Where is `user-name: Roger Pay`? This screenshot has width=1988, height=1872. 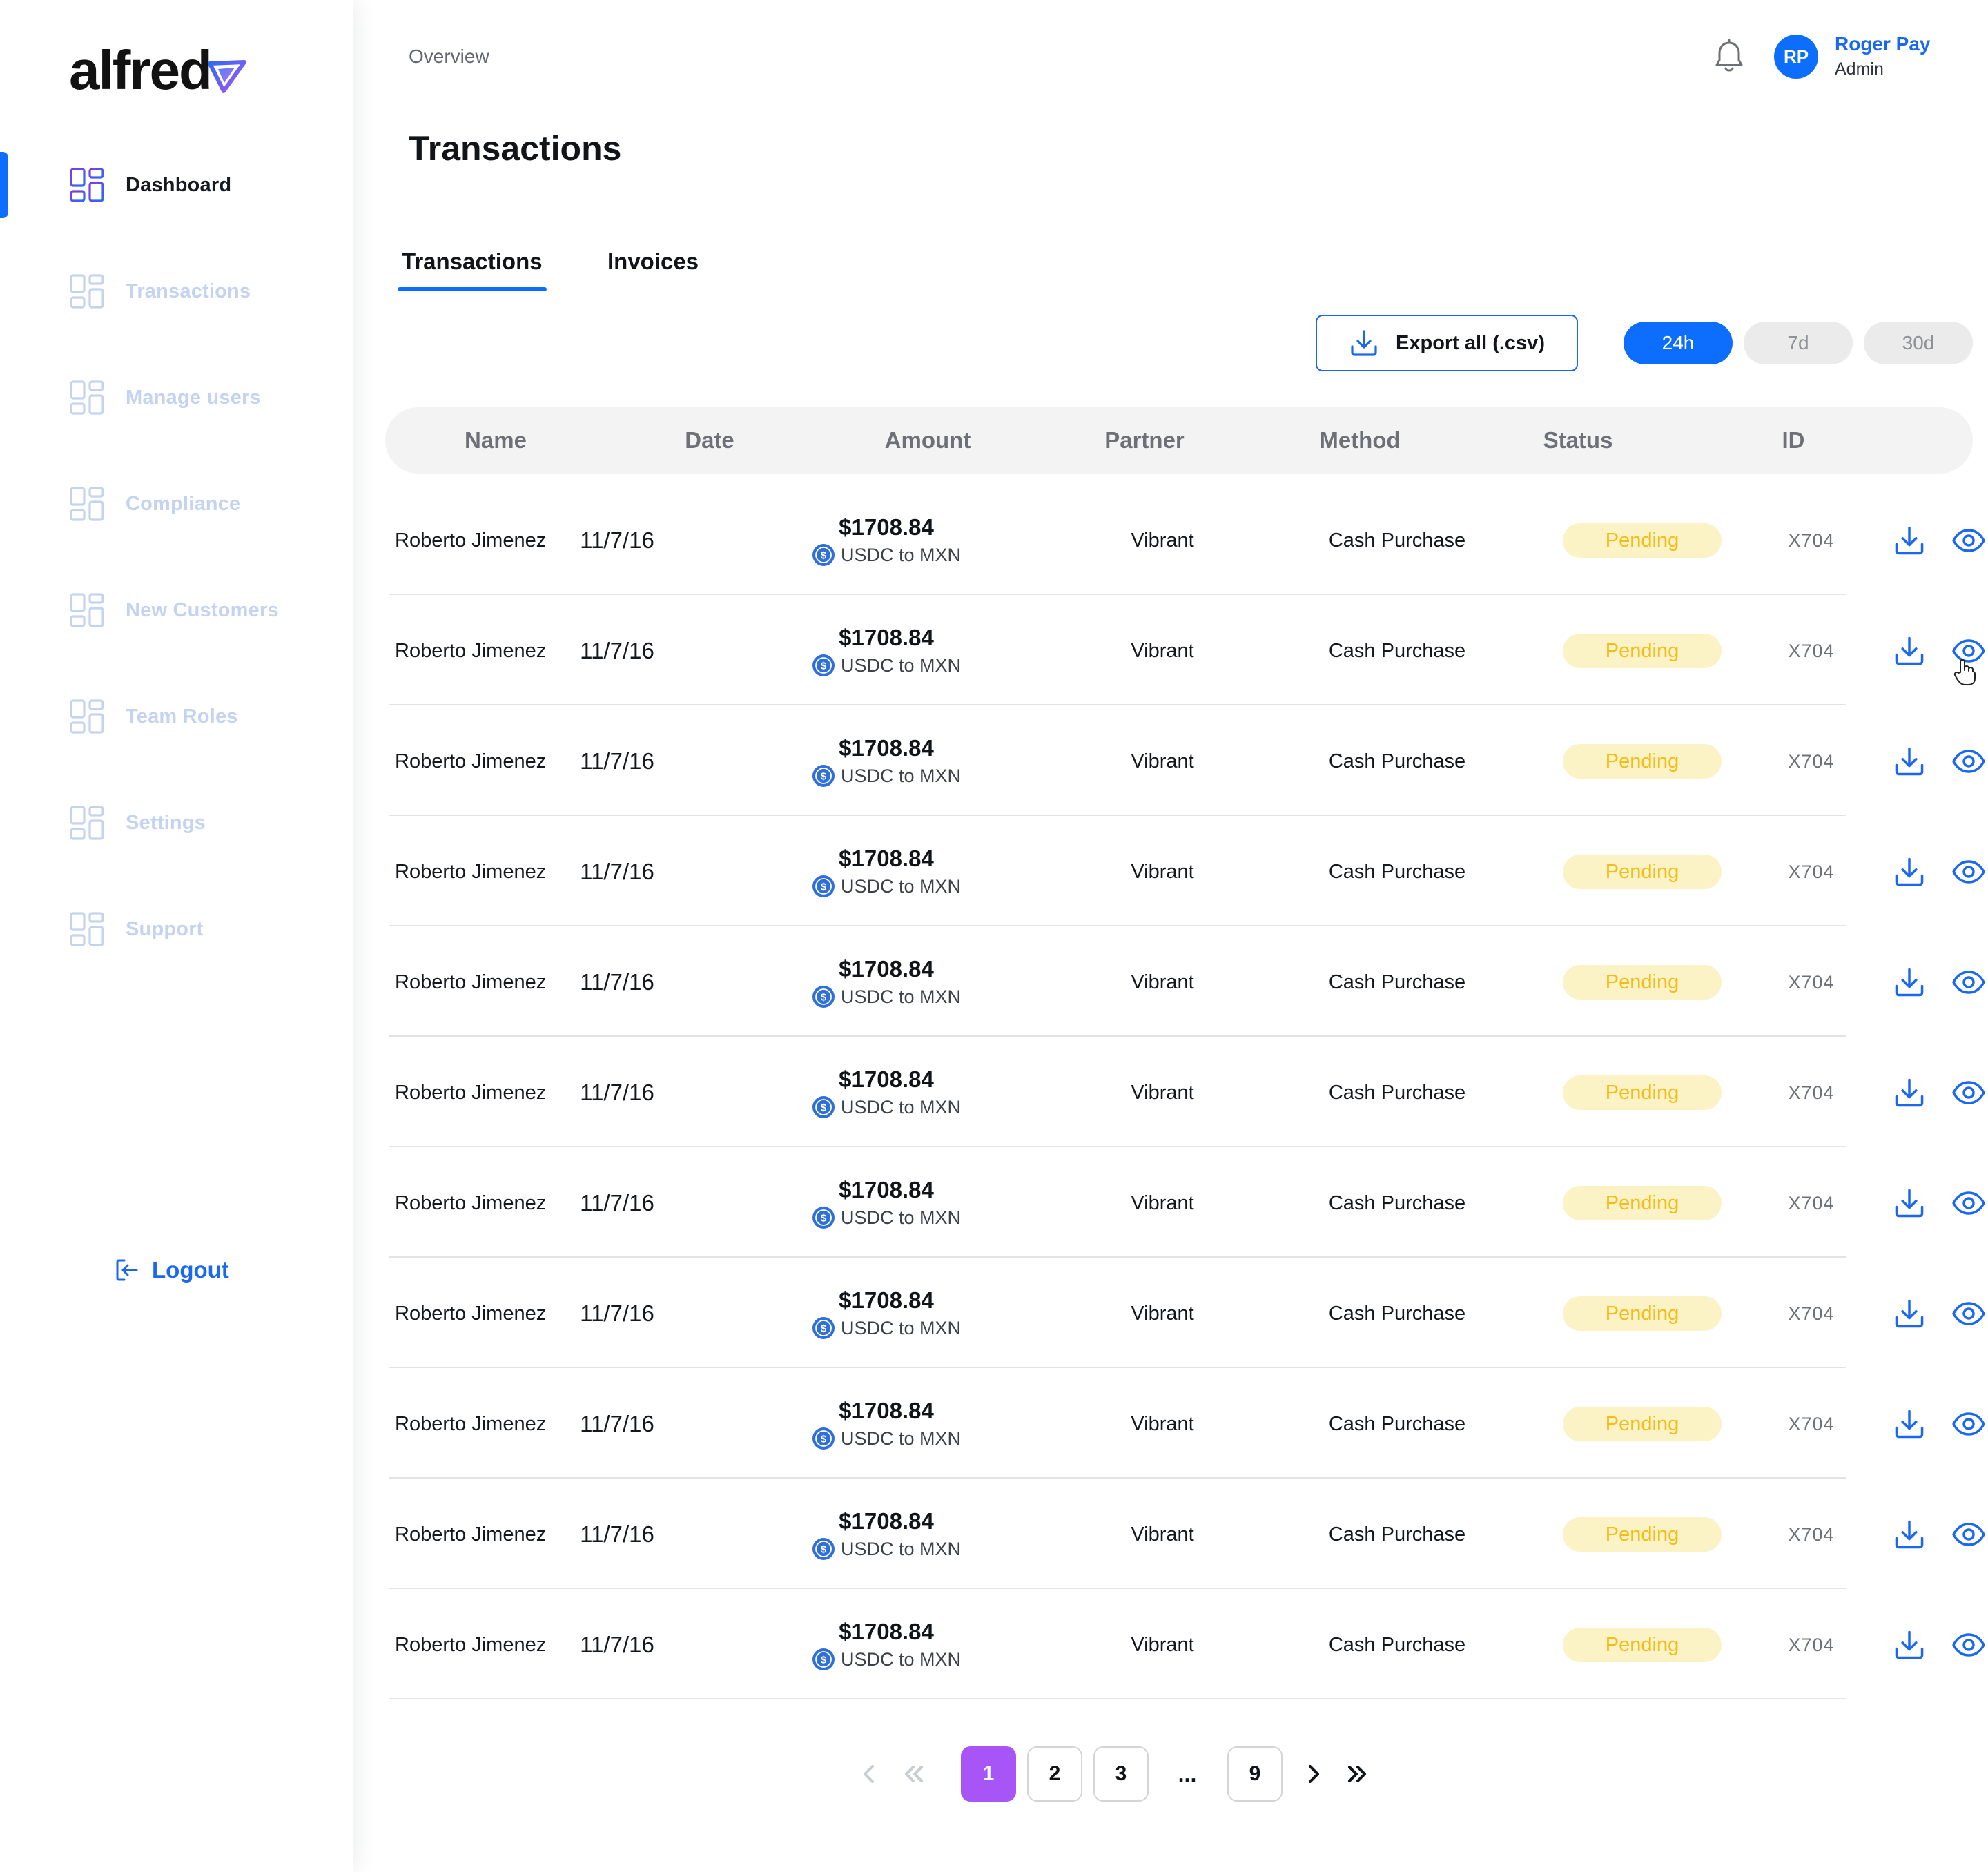 user-name: Roger Pay is located at coordinates (1883, 44).